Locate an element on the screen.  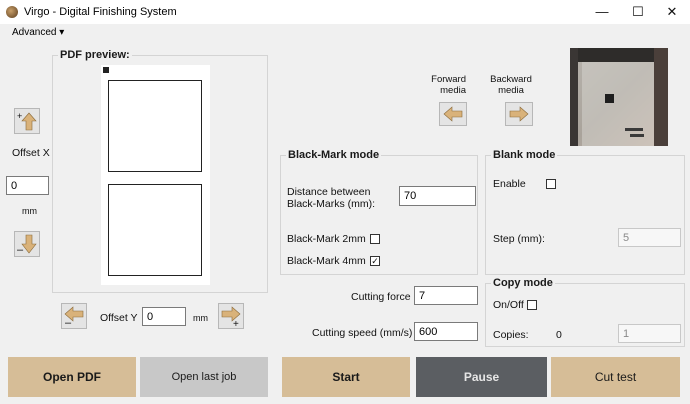
camera-image is located at coordinates (619, 97).